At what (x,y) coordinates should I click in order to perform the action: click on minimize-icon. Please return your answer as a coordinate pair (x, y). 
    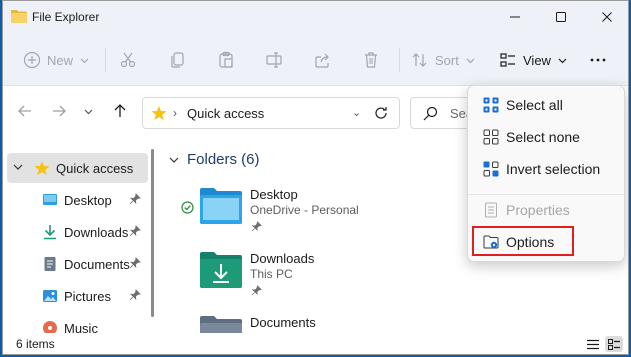
    Looking at the image, I should click on (515, 17).